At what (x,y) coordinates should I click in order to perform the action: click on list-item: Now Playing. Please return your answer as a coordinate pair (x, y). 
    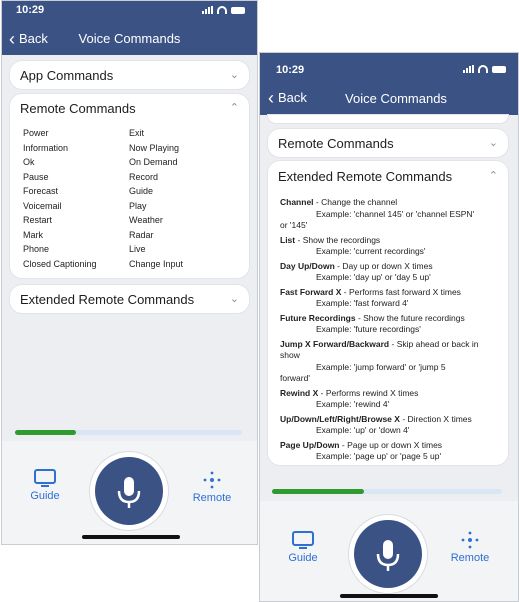
    Looking at the image, I should click on (154, 147).